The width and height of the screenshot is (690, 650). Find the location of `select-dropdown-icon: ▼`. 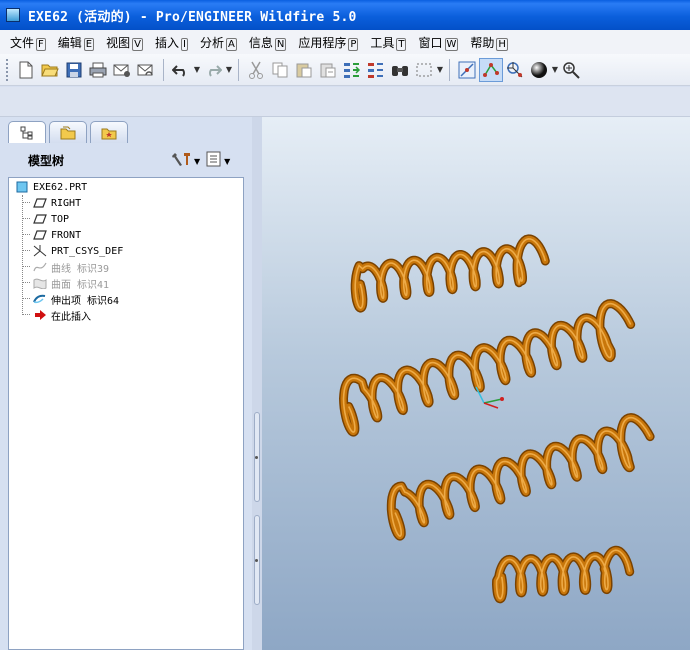

select-dropdown-icon: ▼ is located at coordinates (440, 69).